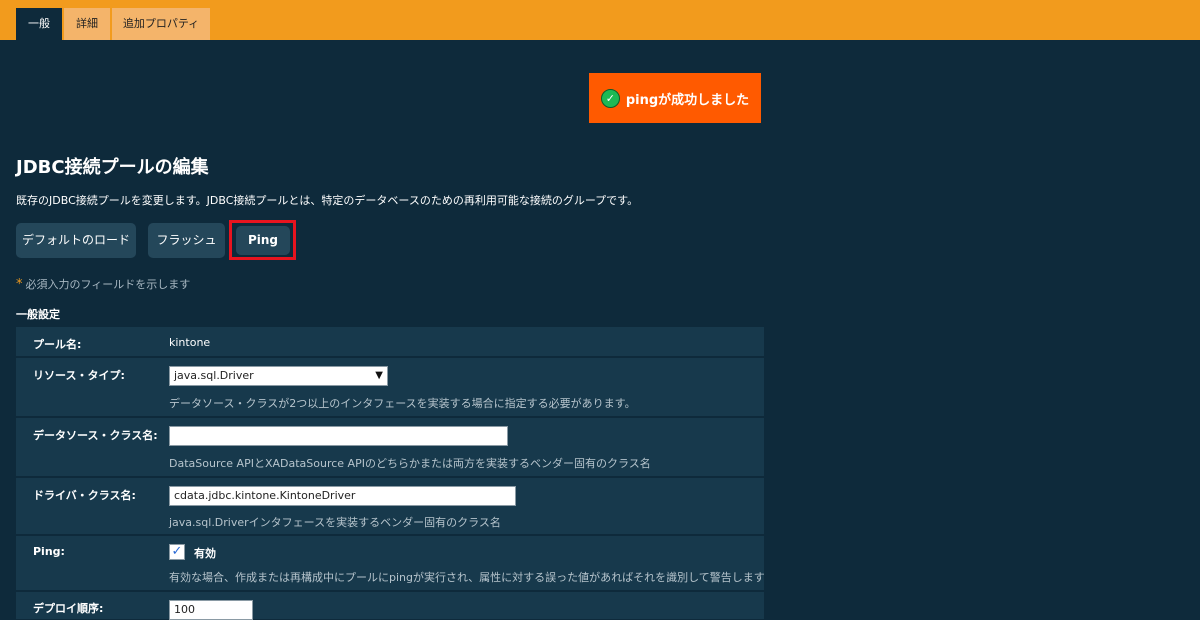 This screenshot has width=1200, height=620. I want to click on datasource-class-input, so click(338, 436).